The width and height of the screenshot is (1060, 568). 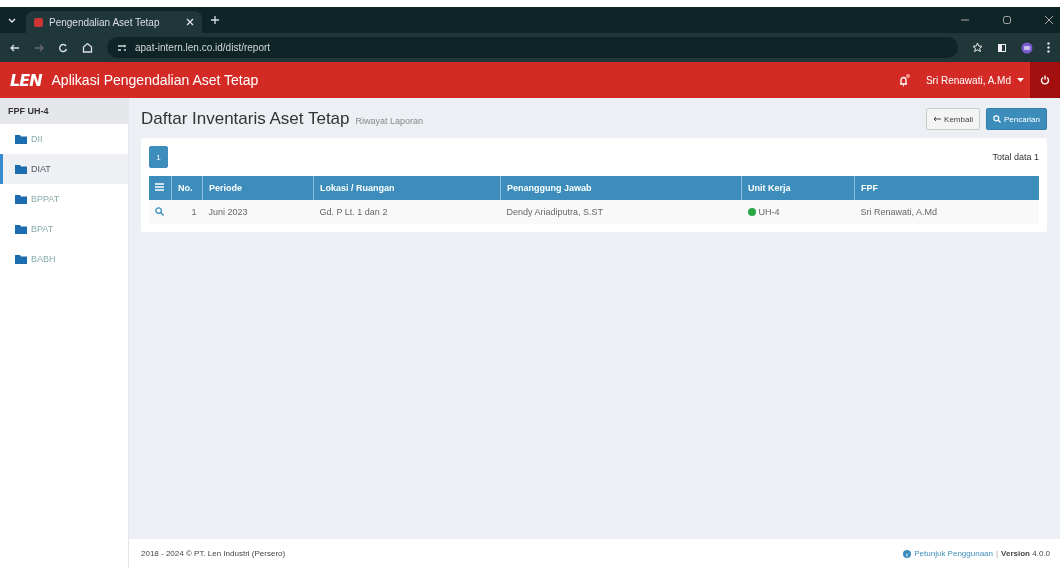 What do you see at coordinates (948, 553) in the screenshot?
I see `user-guide-link: Petunjuk Penggunaan` at bounding box center [948, 553].